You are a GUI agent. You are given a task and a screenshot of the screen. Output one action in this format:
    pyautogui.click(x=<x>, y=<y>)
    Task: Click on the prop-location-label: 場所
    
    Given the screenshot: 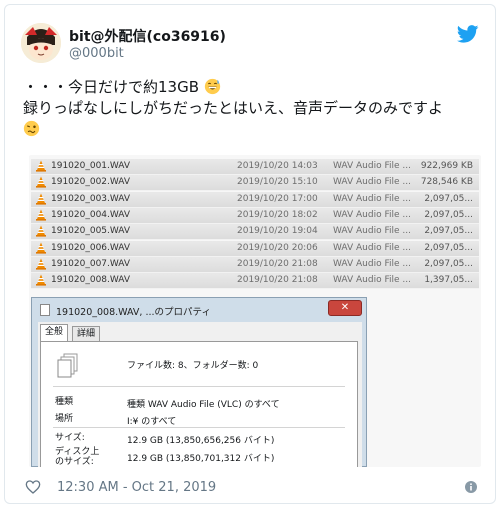 What is the action you would take?
    pyautogui.click(x=64, y=419)
    